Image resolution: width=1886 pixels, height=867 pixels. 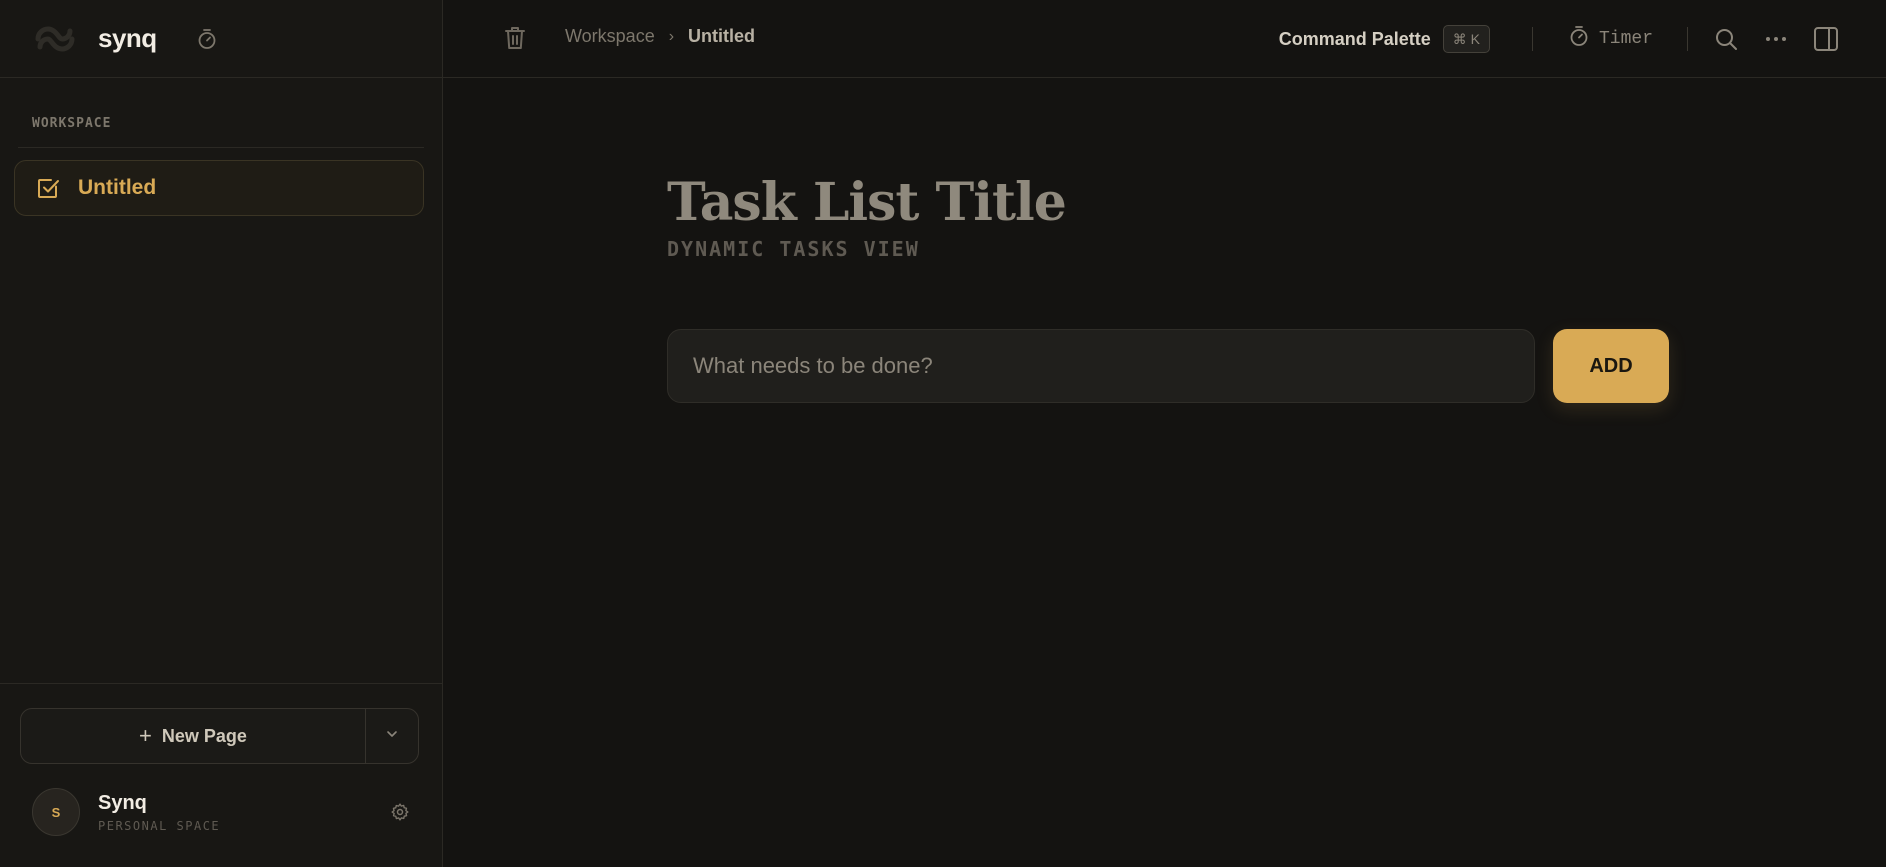 I want to click on logo-icon, so click(x=55, y=39).